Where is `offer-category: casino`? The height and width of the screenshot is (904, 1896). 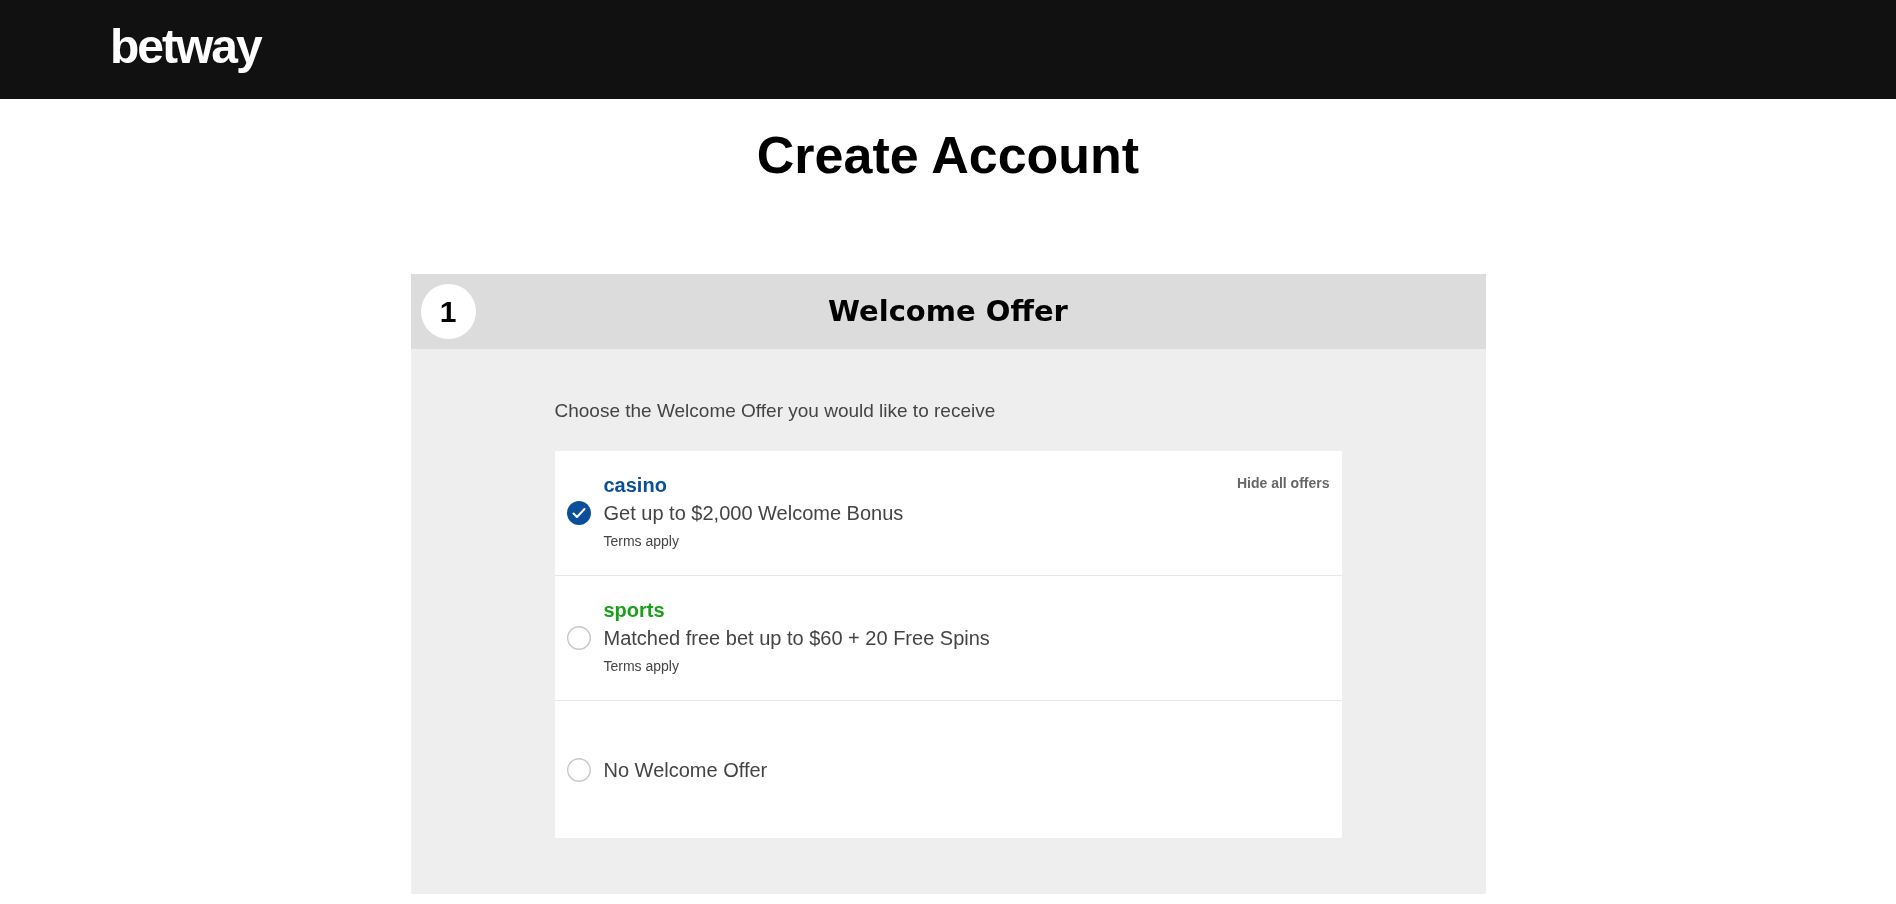
offer-category: casino is located at coordinates (635, 485).